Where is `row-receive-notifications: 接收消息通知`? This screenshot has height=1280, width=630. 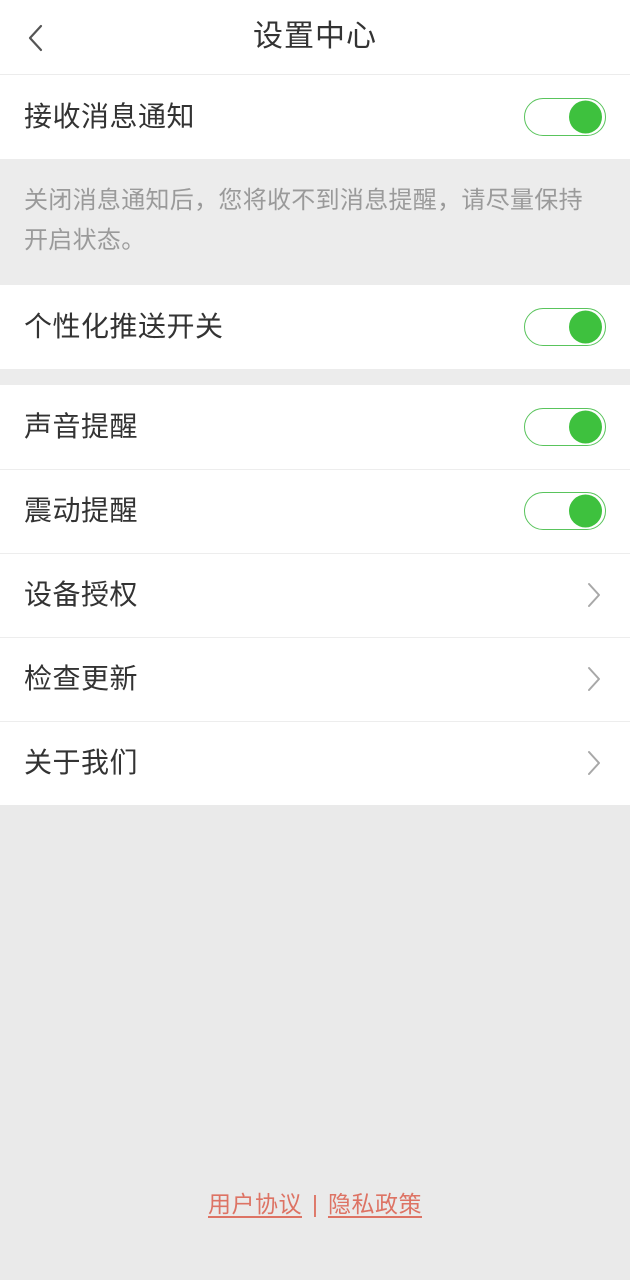 row-receive-notifications: 接收消息通知 is located at coordinates (315, 117).